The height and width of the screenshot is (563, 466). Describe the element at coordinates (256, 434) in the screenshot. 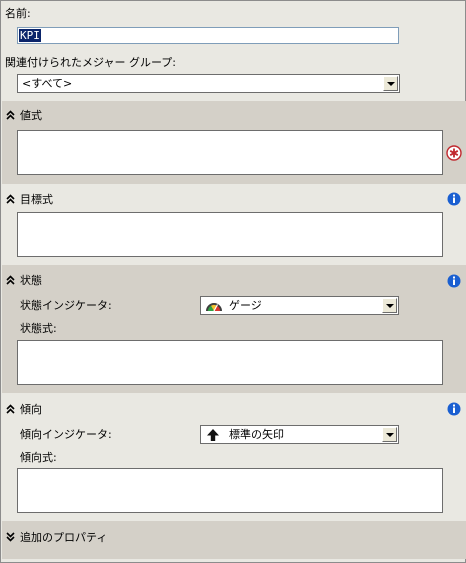

I see `trend-indicator-value: 標準の矢印` at that location.